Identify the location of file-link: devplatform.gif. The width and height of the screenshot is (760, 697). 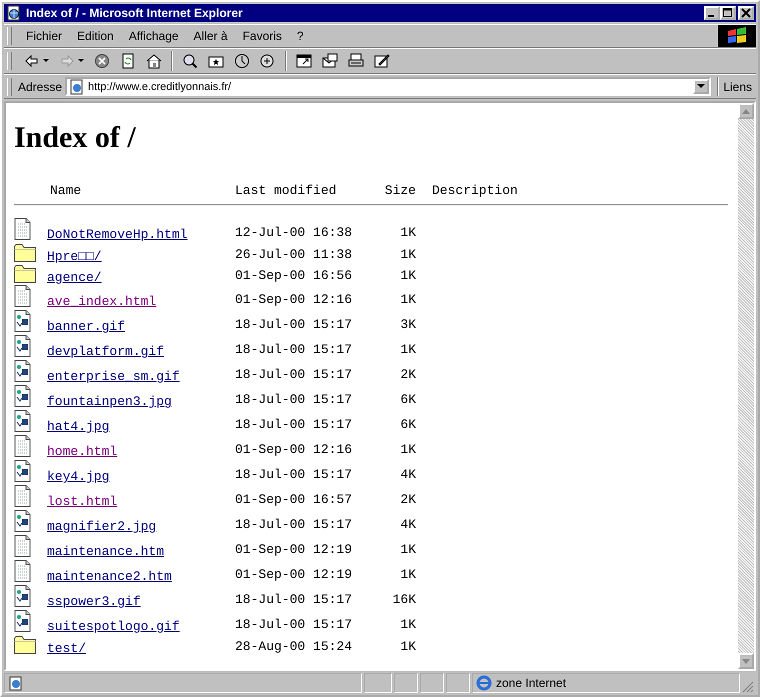
(97, 351).